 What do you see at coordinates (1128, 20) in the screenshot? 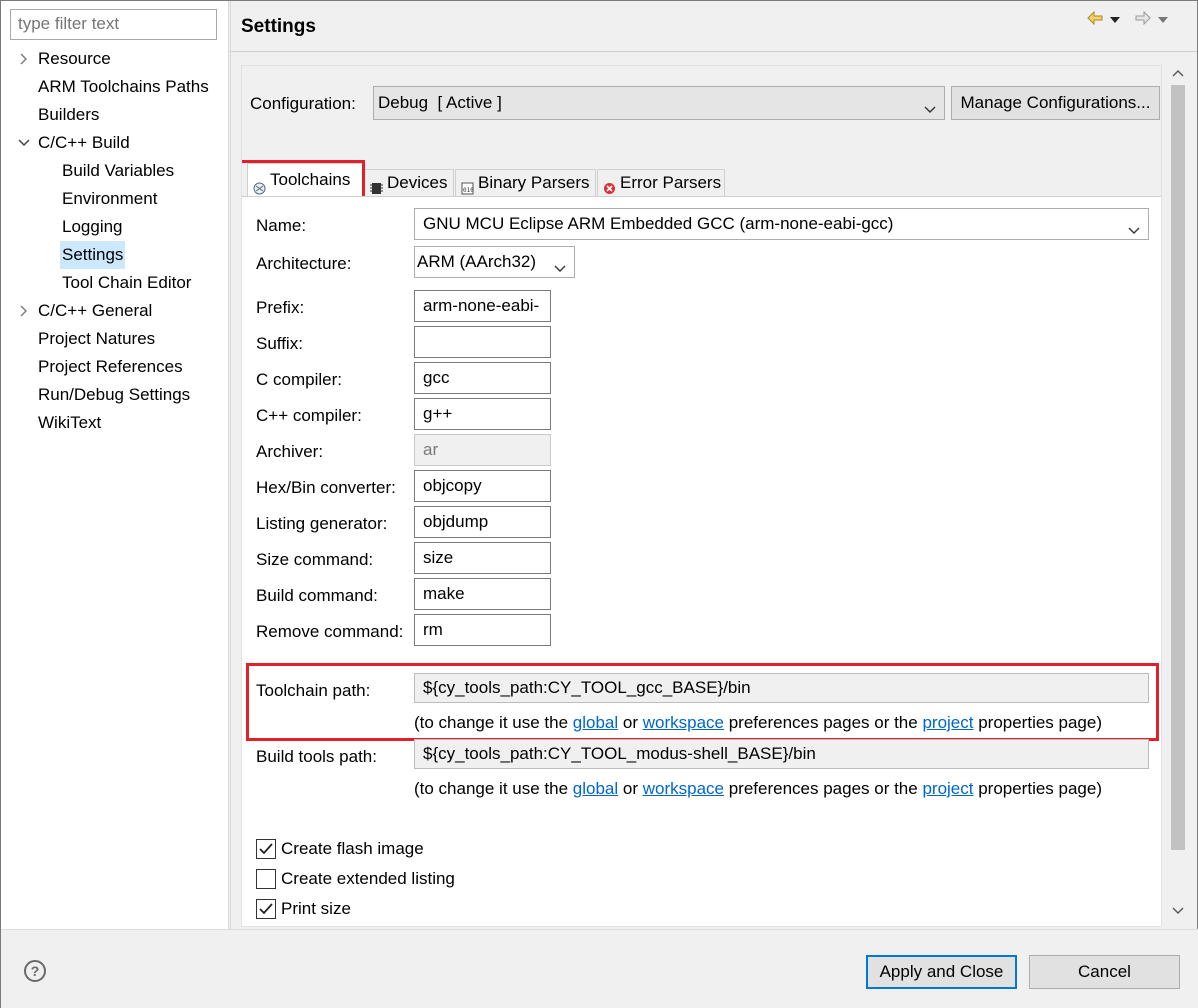
I see `history-nav` at bounding box center [1128, 20].